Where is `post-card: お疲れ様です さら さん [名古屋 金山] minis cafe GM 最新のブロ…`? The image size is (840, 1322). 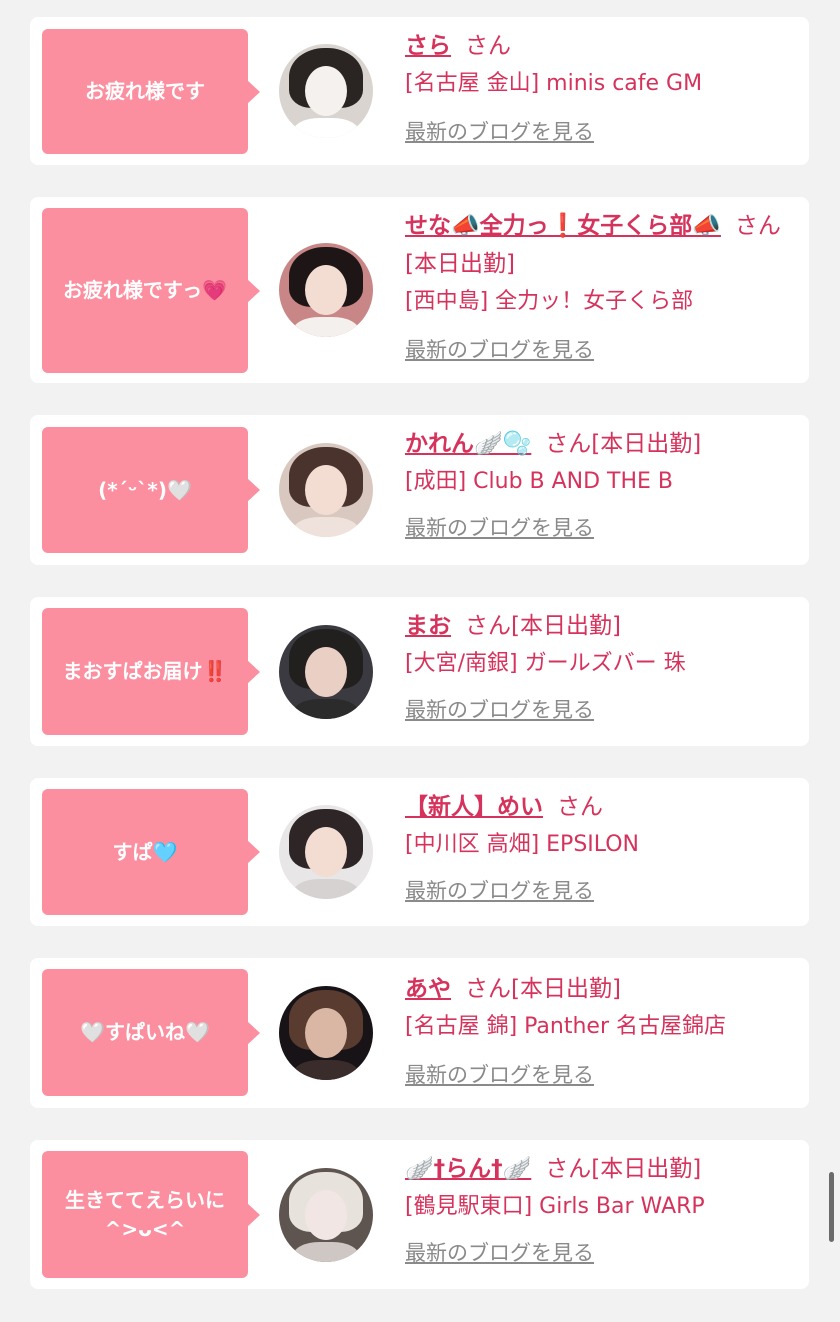 post-card: お疲れ様です さら さん [名古屋 金山] minis cafe GM 最新のブロ… is located at coordinates (419, 91).